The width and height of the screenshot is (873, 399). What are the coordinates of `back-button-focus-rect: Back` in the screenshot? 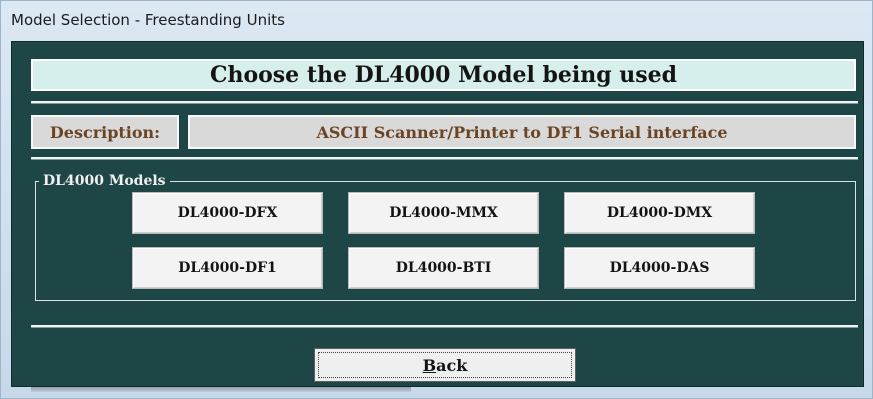 It's located at (445, 365).